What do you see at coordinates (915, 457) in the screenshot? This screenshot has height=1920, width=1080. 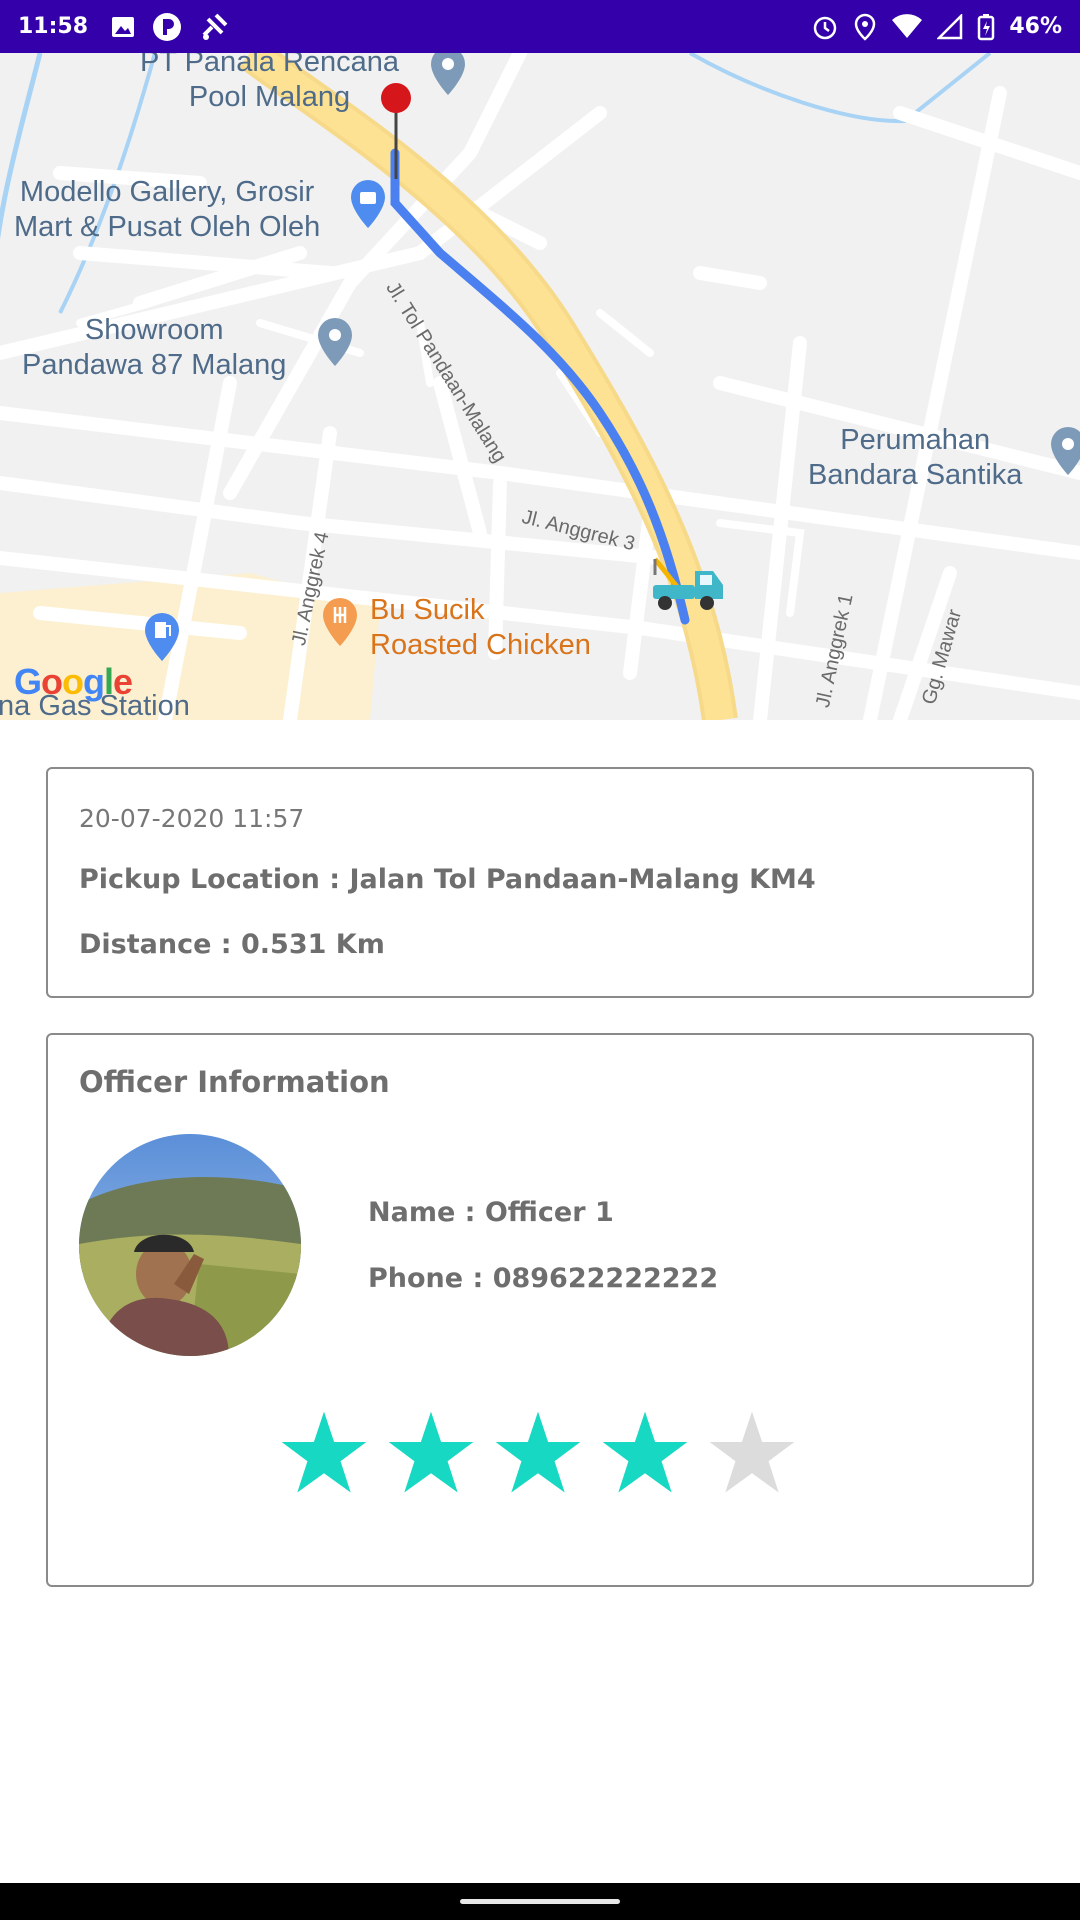 I see `map-label-perumahan: Perumahan Bandara Santika` at bounding box center [915, 457].